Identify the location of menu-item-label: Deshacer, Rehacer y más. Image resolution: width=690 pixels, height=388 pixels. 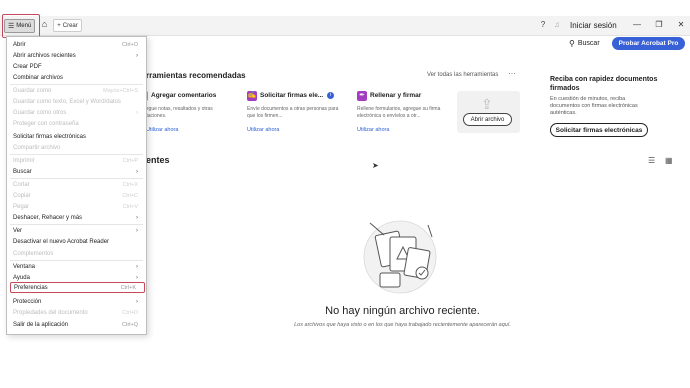
(48, 217).